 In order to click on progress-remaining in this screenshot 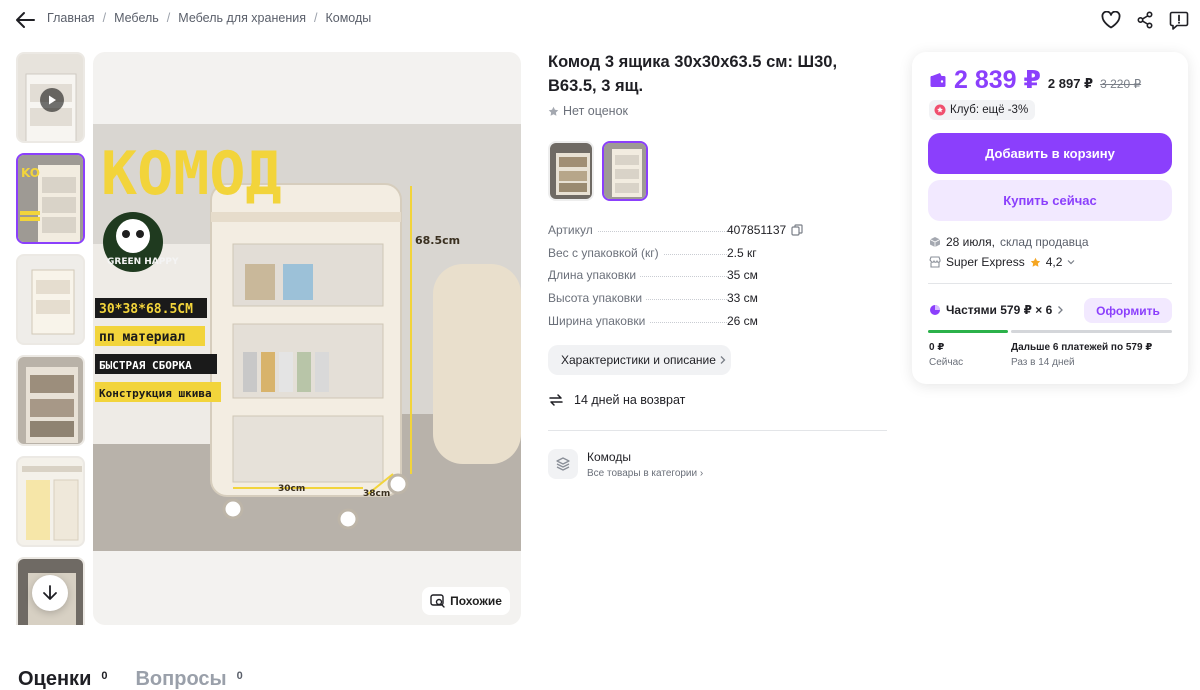, I will do `click(1091, 331)`.